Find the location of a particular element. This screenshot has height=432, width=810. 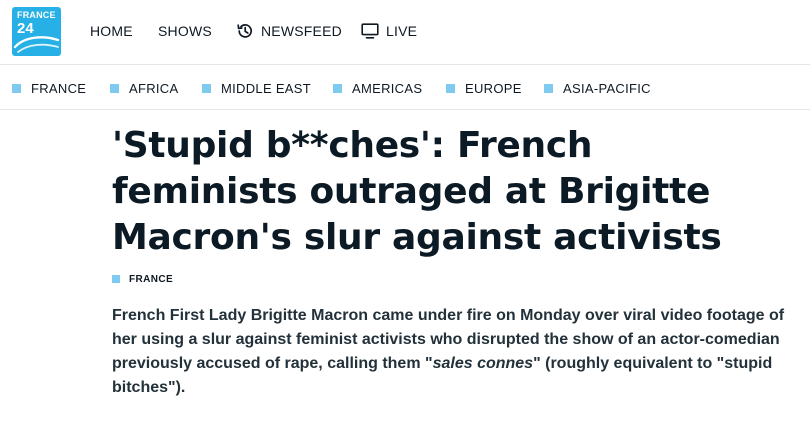

nav-home-label: HOME is located at coordinates (111, 31).